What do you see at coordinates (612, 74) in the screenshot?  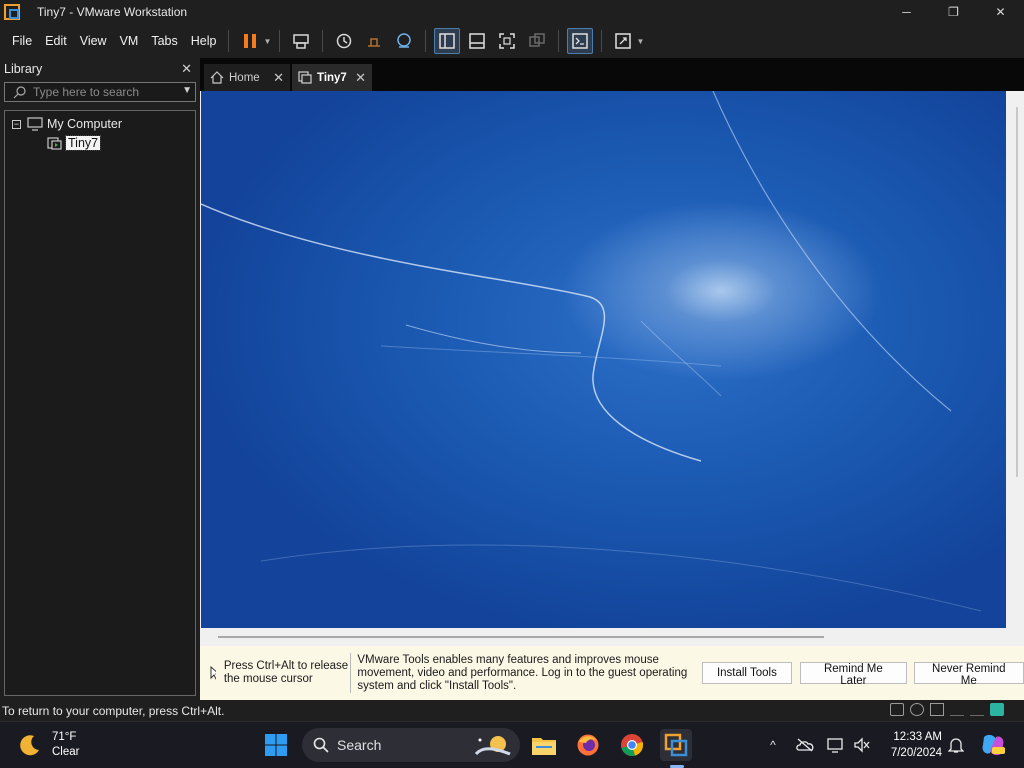 I see `tab-strip: Home ✕ Tiny7 ✕` at bounding box center [612, 74].